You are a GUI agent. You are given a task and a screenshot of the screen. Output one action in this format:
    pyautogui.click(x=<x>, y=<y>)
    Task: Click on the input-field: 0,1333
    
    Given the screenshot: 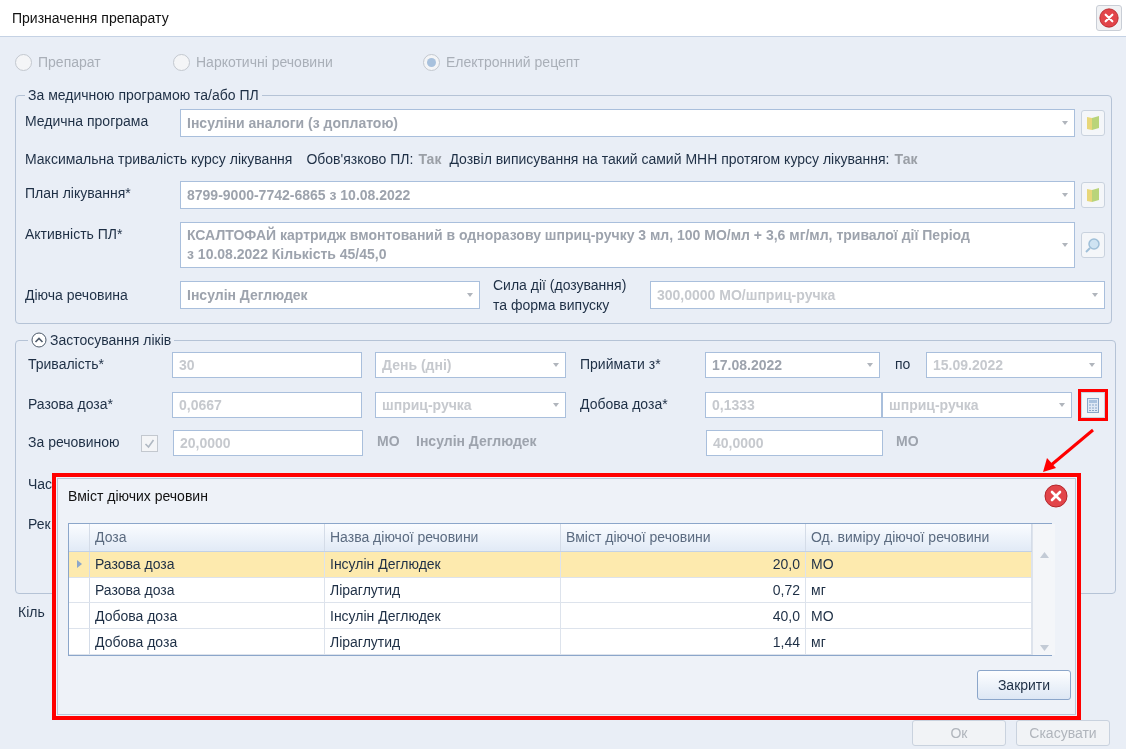 What is the action you would take?
    pyautogui.click(x=793, y=405)
    